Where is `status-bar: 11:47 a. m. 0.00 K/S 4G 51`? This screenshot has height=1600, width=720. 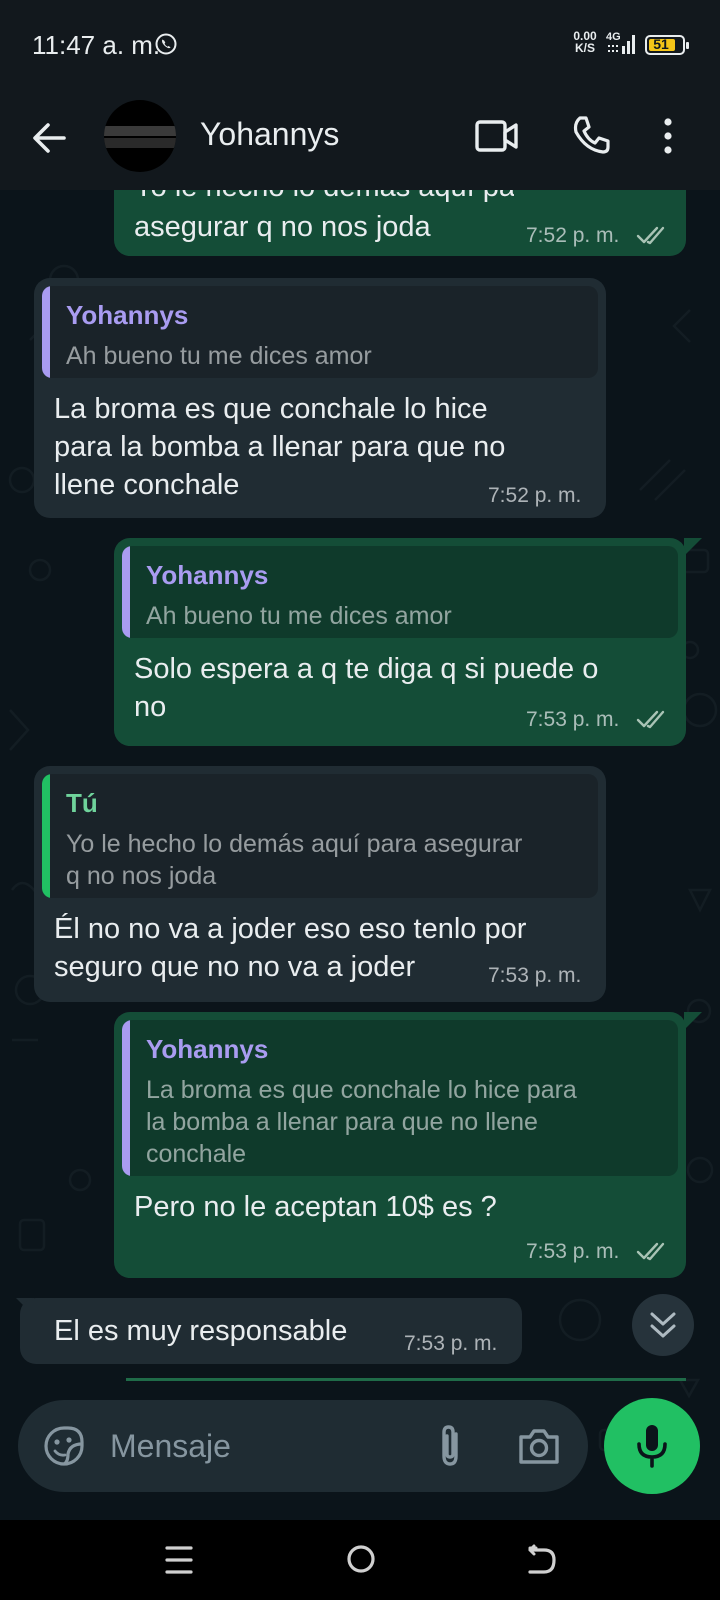
status-bar: 11:47 a. m. 0.00 K/S 4G 51 is located at coordinates (360, 45).